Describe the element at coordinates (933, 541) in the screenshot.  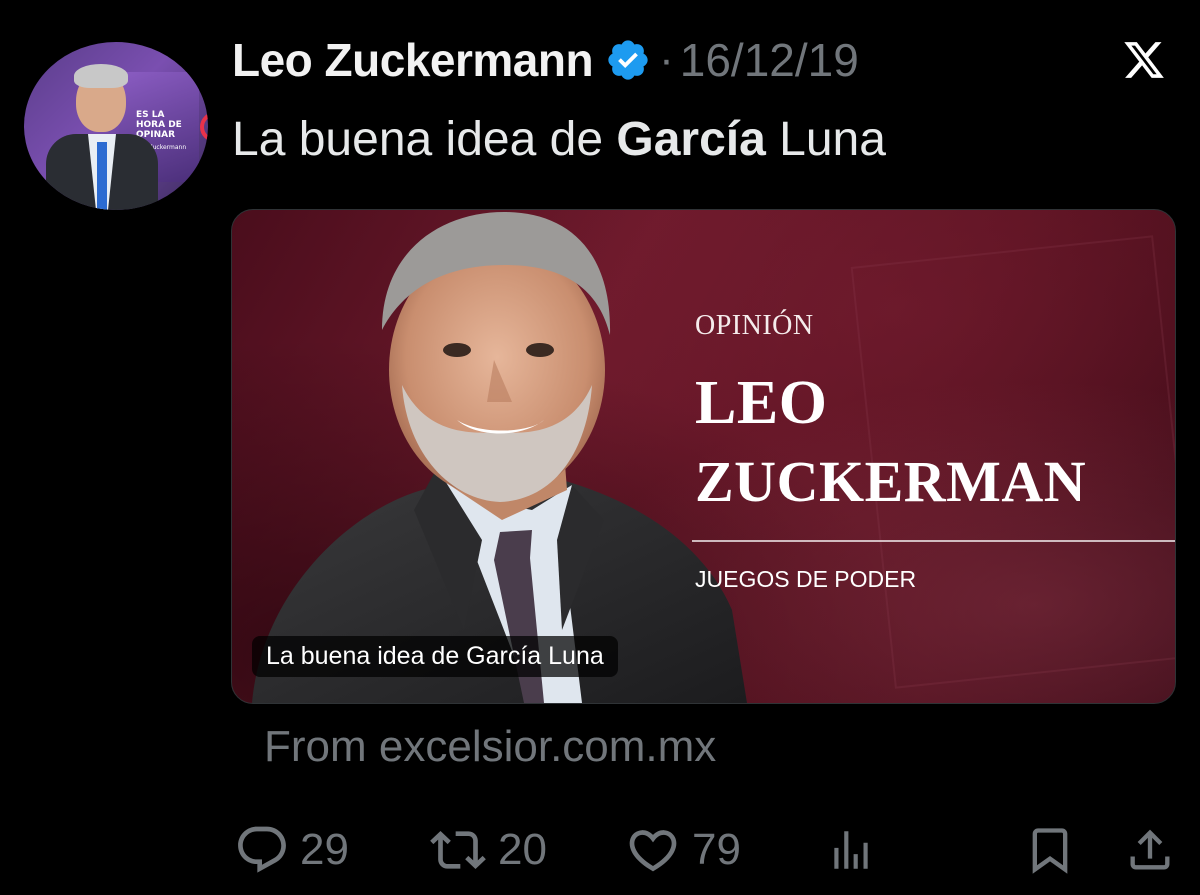
I see `card-divider` at that location.